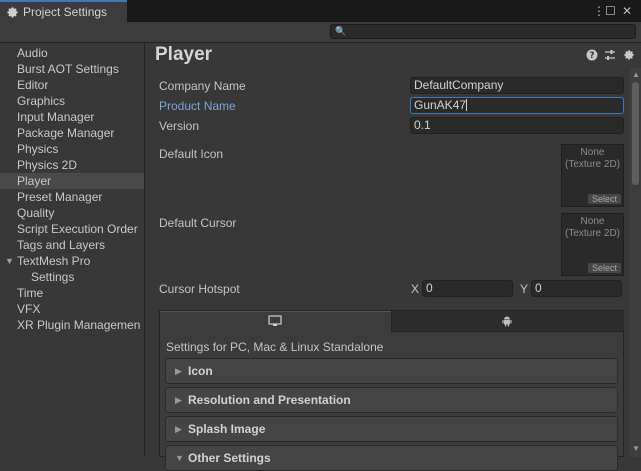 The height and width of the screenshot is (471, 641). Describe the element at coordinates (524, 289) in the screenshot. I see `hotspot-y-label: Y` at that location.